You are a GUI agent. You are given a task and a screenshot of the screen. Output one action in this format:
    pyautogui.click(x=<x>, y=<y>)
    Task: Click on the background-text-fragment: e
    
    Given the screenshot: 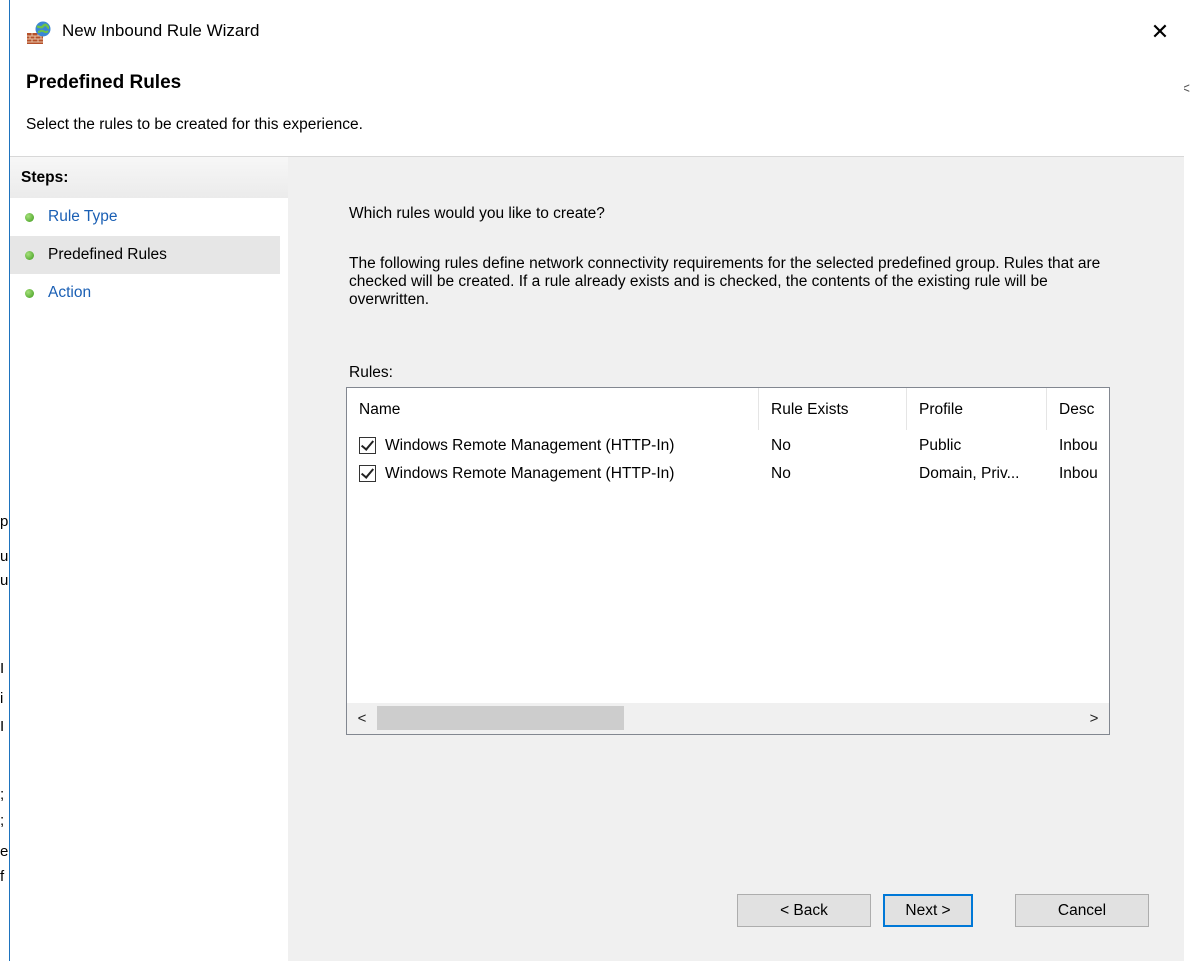 What is the action you would take?
    pyautogui.click(x=4, y=851)
    